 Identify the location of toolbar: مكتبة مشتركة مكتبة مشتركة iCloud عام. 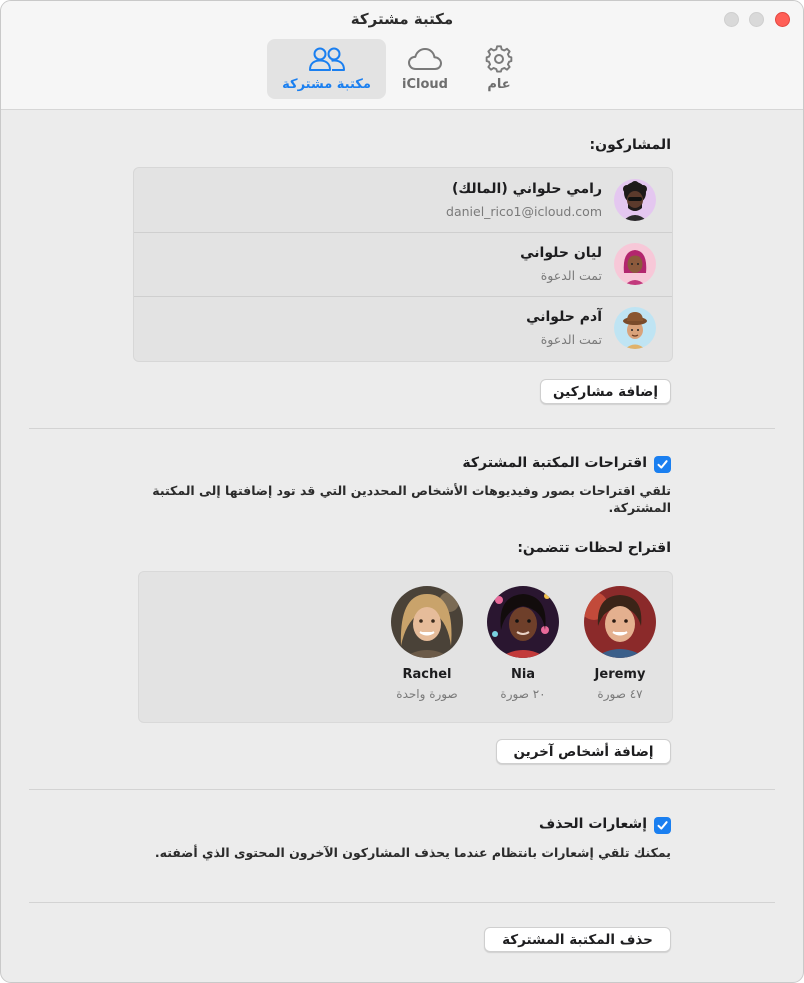
(402, 55).